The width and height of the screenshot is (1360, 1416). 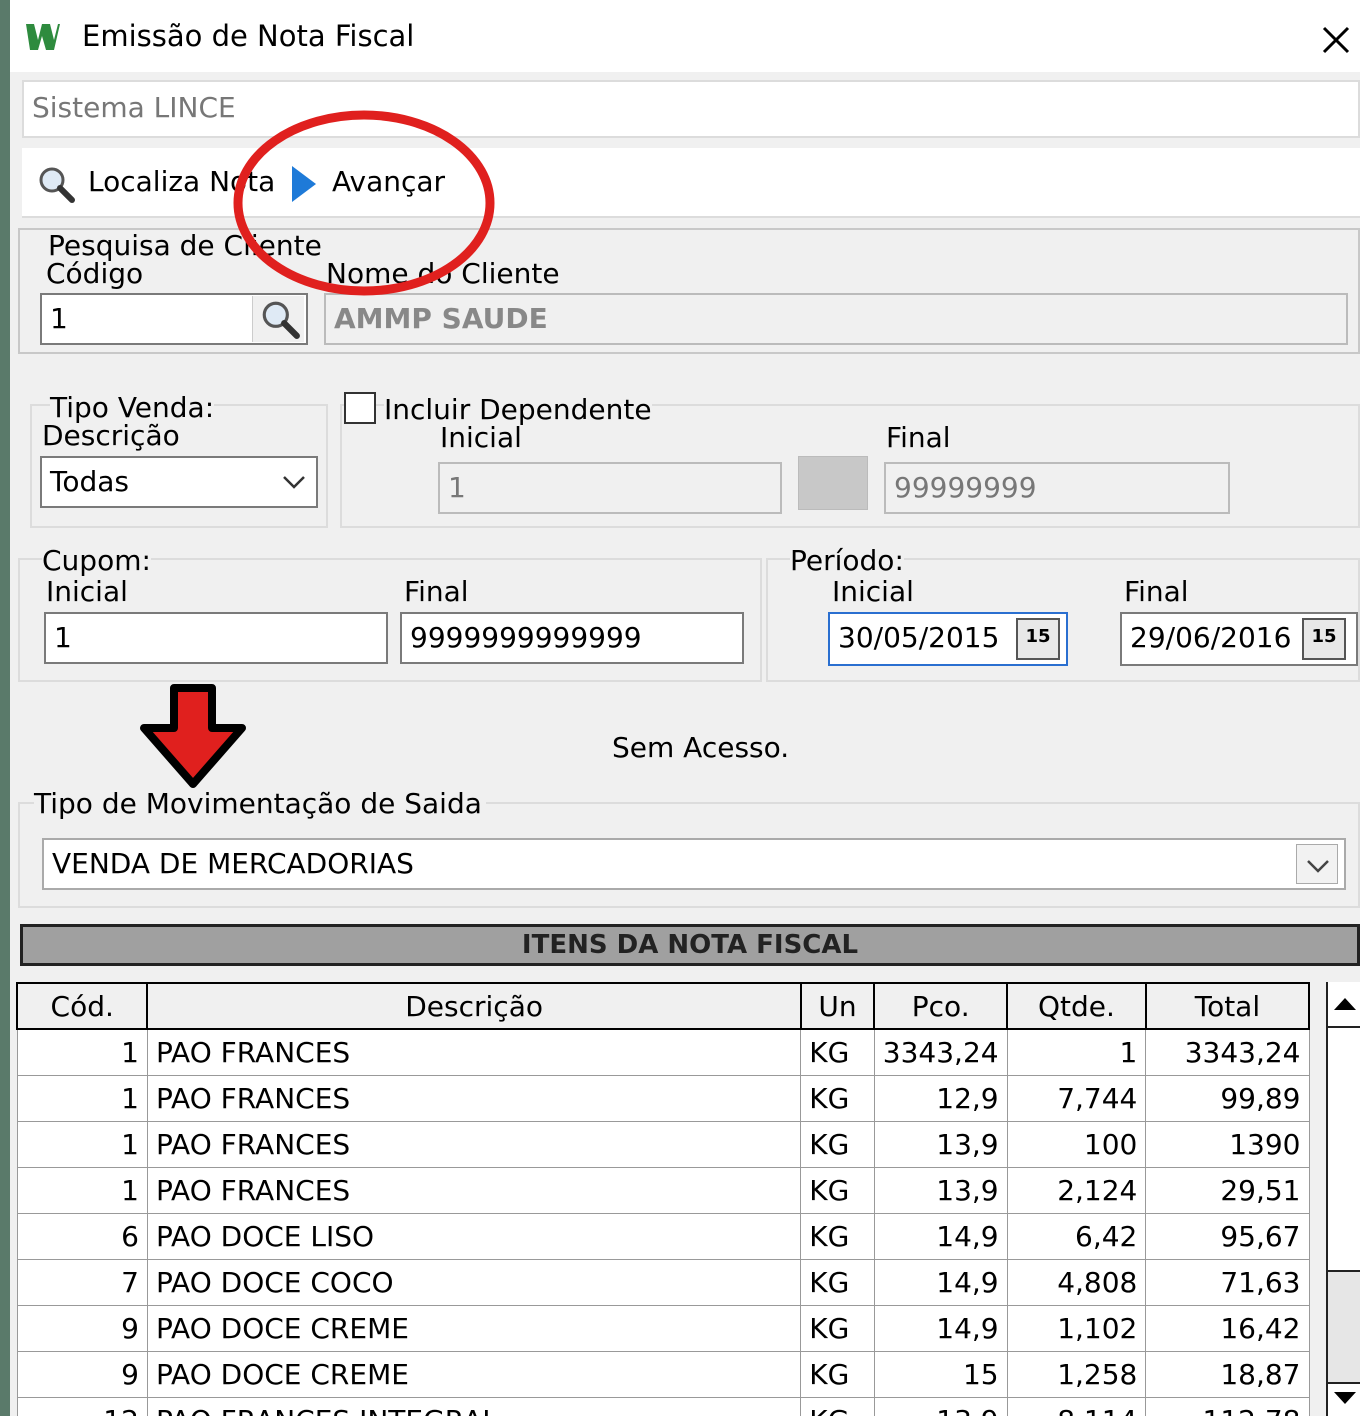 I want to click on table-cell: 2,124, so click(x=1076, y=1190).